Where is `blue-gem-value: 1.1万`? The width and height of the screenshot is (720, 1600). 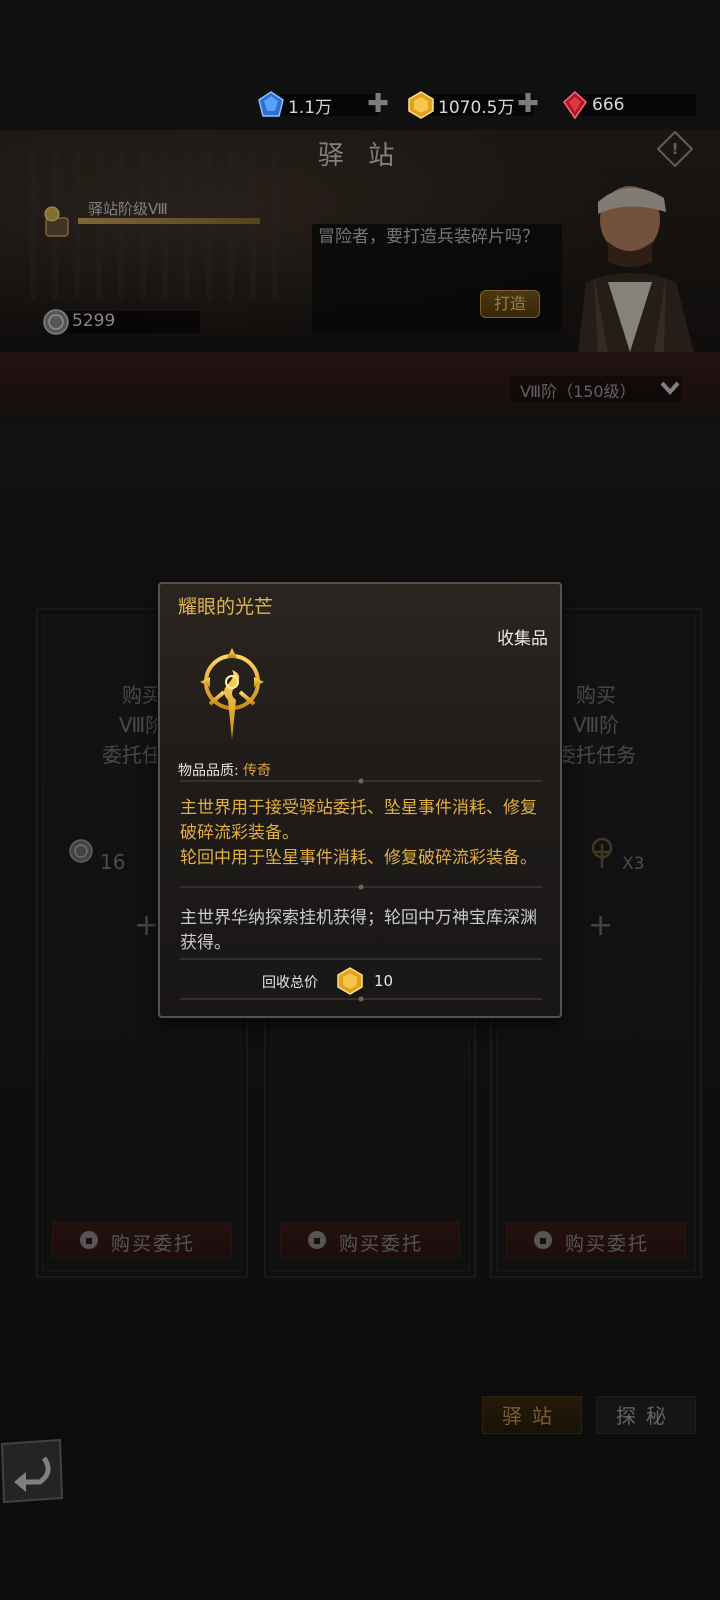 blue-gem-value: 1.1万 is located at coordinates (310, 107).